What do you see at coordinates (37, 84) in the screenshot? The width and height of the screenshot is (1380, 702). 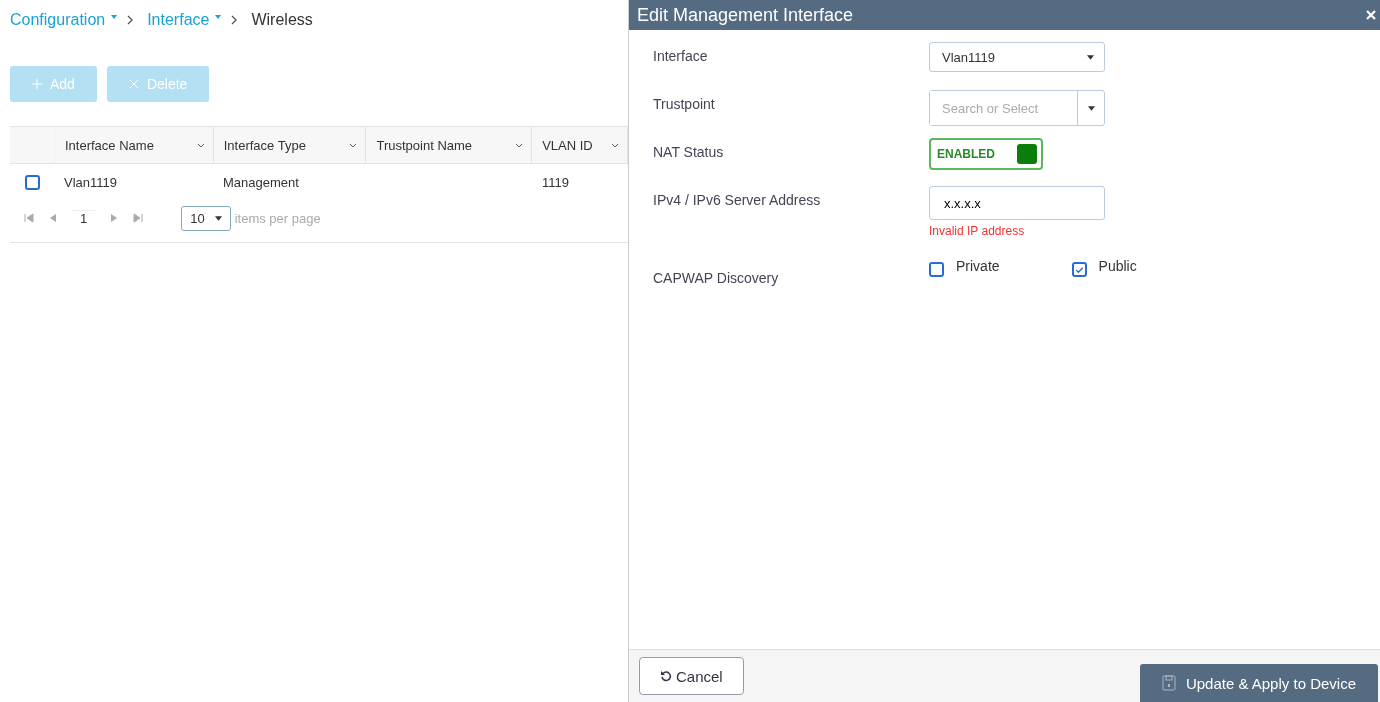 I see `plus-icon` at bounding box center [37, 84].